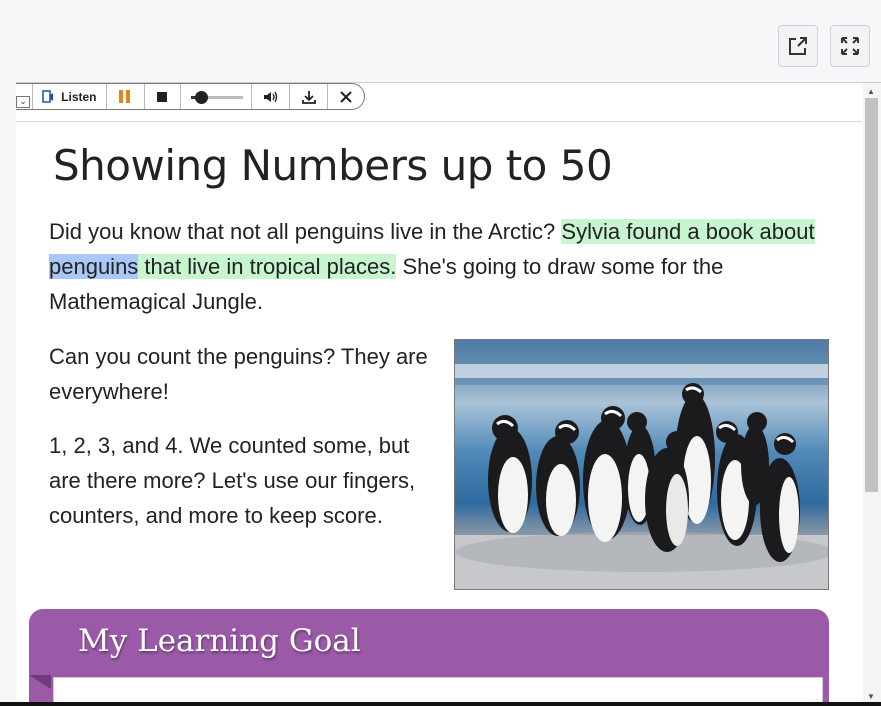 Image resolution: width=881 pixels, height=706 pixels. Describe the element at coordinates (48, 96) in the screenshot. I see `speaker-document-icon` at that location.